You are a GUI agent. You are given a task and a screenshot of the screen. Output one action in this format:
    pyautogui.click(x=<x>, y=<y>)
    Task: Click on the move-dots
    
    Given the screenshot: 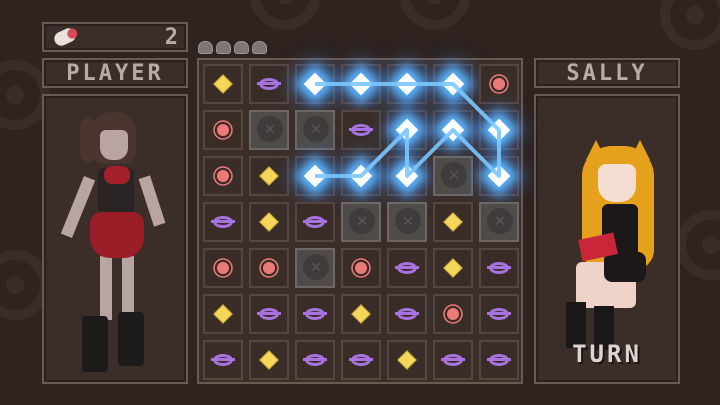 What is the action you would take?
    pyautogui.click(x=232, y=47)
    